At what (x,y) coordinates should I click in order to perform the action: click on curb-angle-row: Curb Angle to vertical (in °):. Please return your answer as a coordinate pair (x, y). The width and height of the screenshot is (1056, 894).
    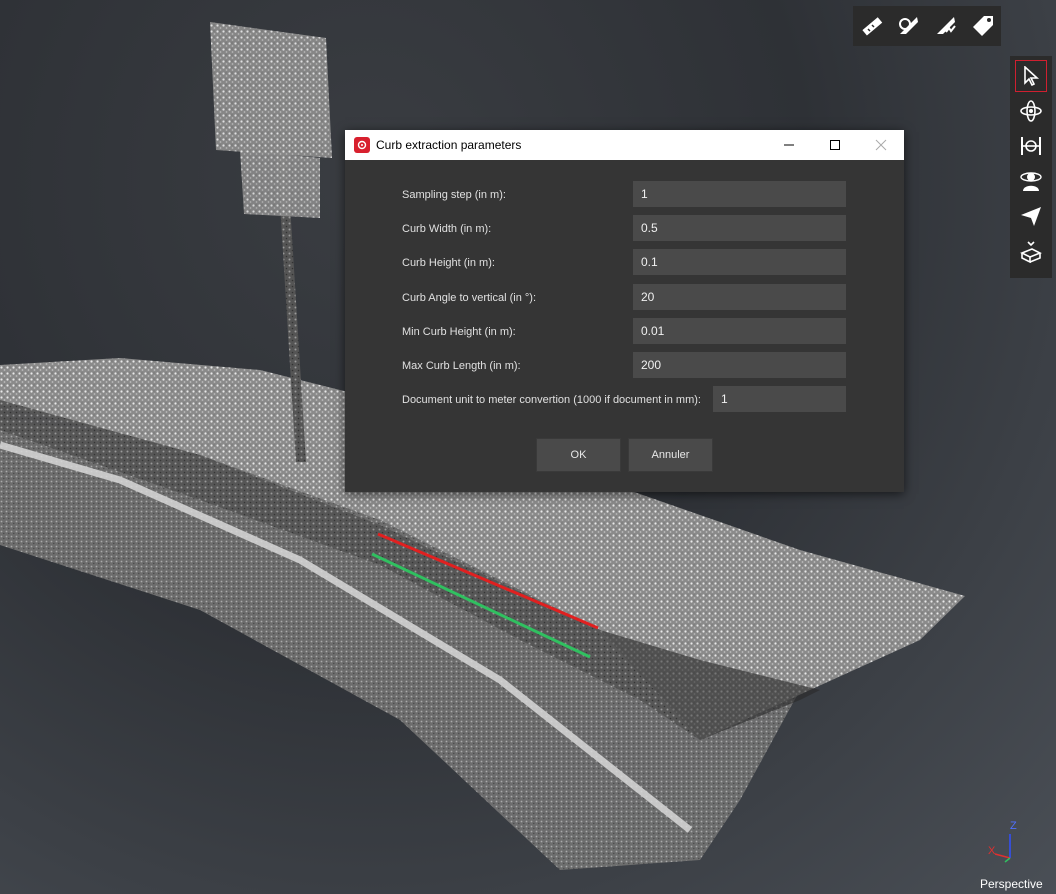
    Looking at the image, I should click on (469, 298).